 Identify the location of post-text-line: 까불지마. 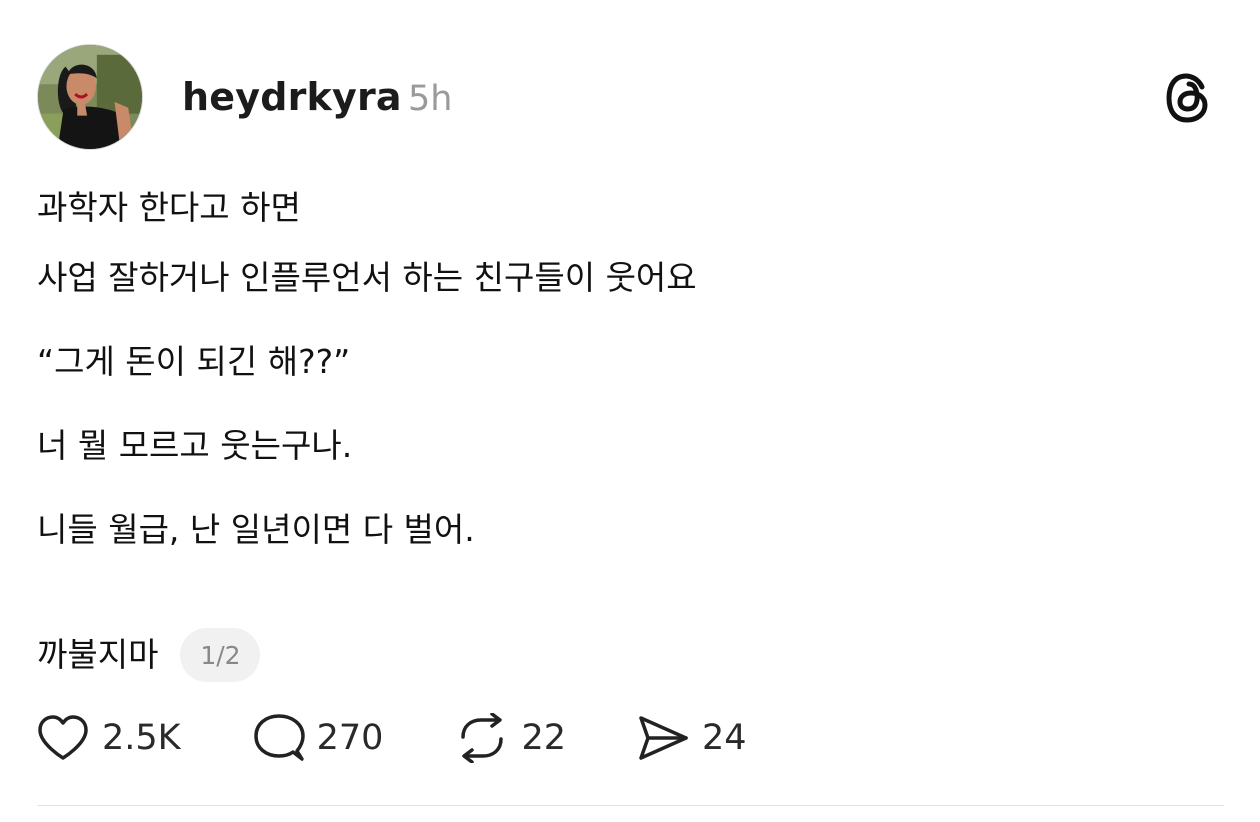
(98, 654).